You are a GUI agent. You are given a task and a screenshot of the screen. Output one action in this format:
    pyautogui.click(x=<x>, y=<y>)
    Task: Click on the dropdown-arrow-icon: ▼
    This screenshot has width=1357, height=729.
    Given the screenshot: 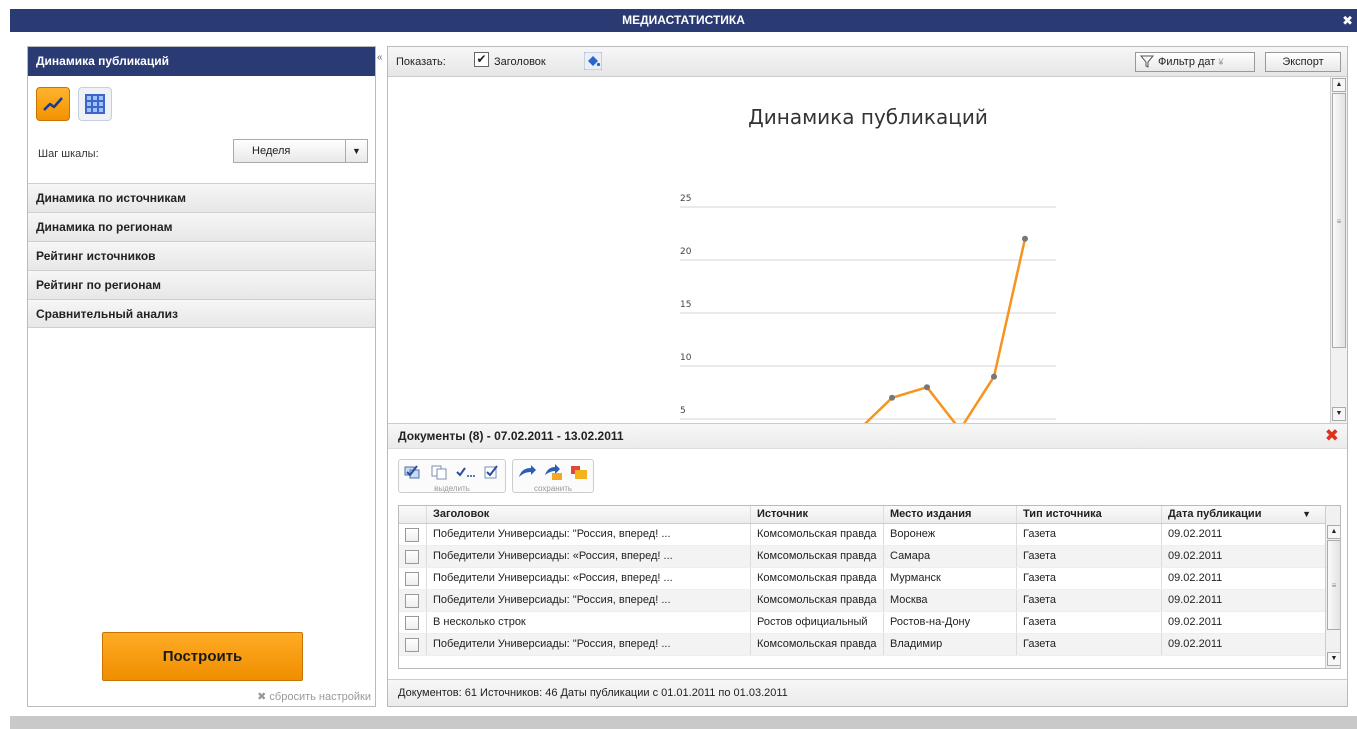 What is the action you would take?
    pyautogui.click(x=356, y=151)
    